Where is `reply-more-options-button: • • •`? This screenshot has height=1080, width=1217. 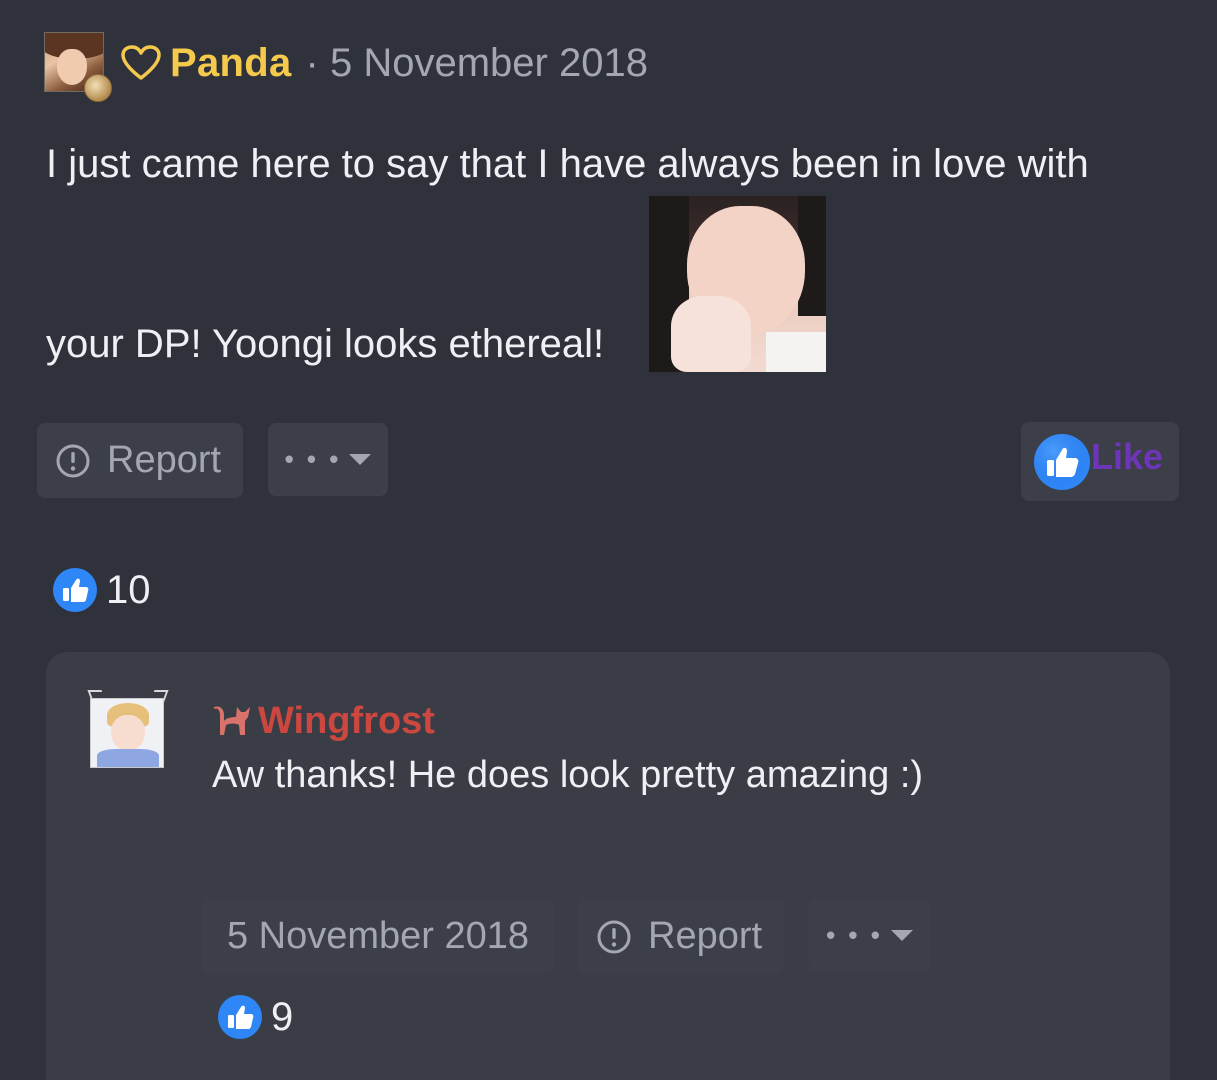 reply-more-options-button: • • • is located at coordinates (869, 935).